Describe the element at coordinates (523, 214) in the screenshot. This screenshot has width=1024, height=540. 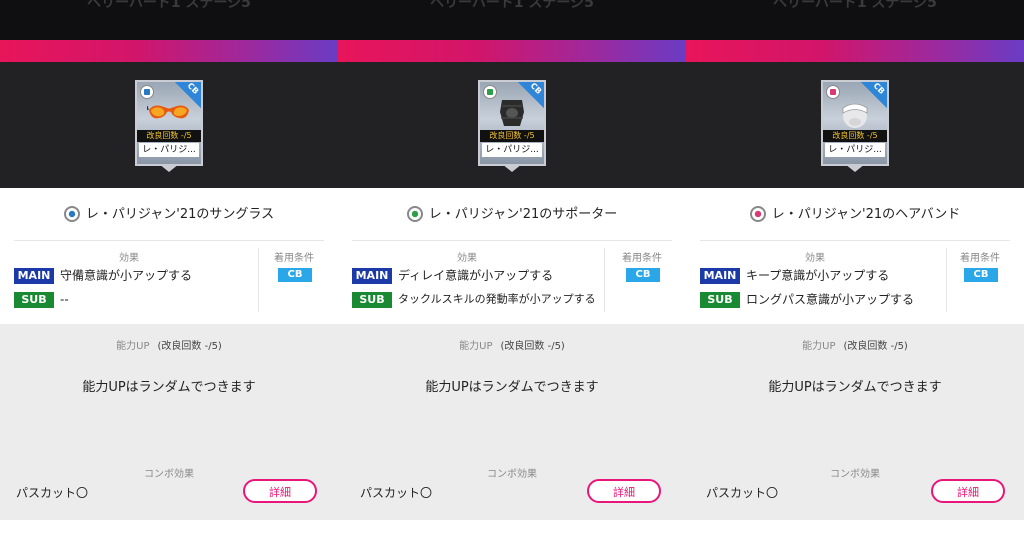
I see `item-title-text: レ・パリジャン'21のサポーター` at that location.